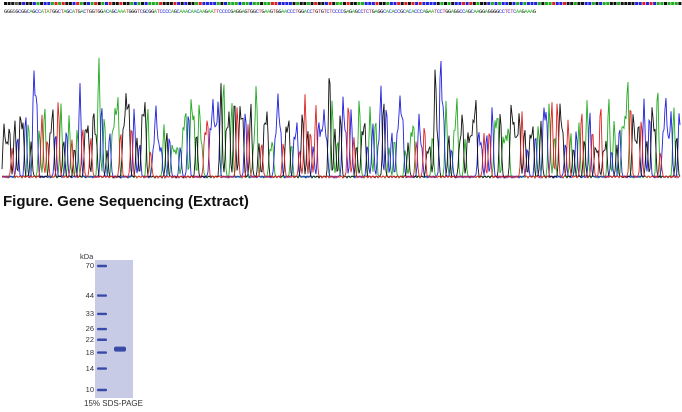 This screenshot has height=412, width=682. What do you see at coordinates (115, 332) in the screenshot?
I see `sds-page-gel: kDa 70 44 33 26 22 18 14 10 15% SDS-PAGE` at bounding box center [115, 332].